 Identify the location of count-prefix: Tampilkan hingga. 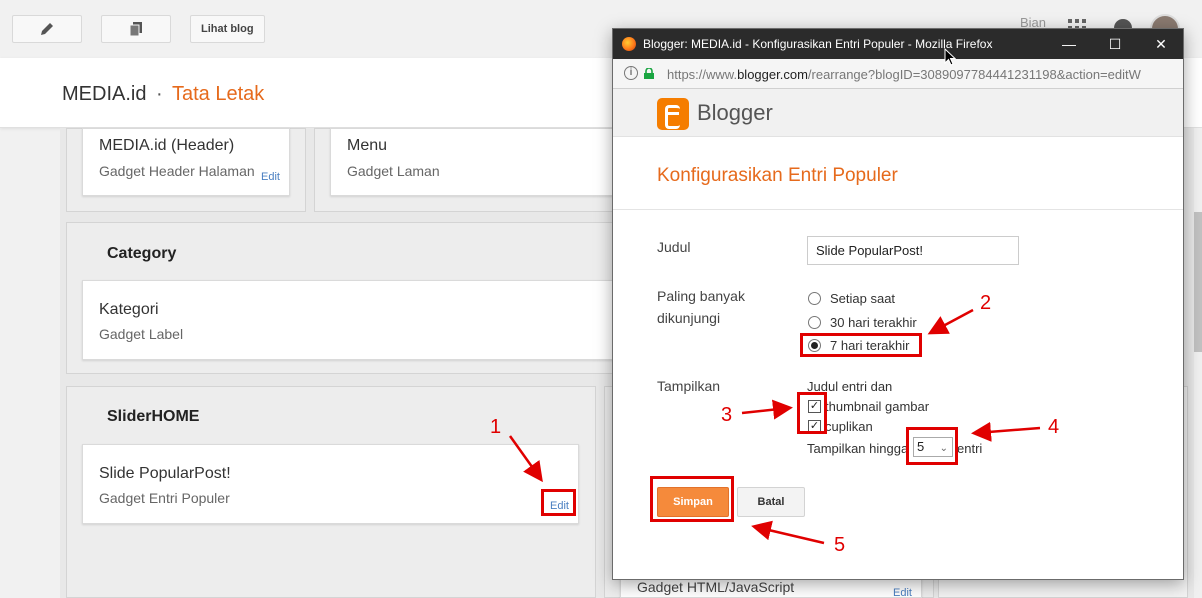
(858, 448).